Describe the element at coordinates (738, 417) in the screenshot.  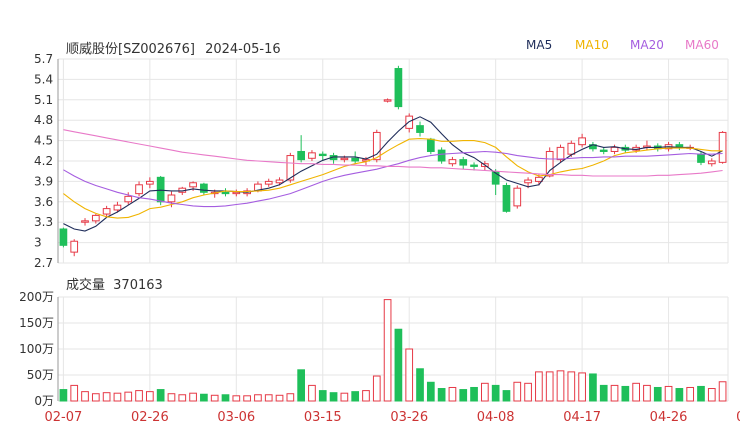
I see `date-axis-tick: 05-10` at that location.